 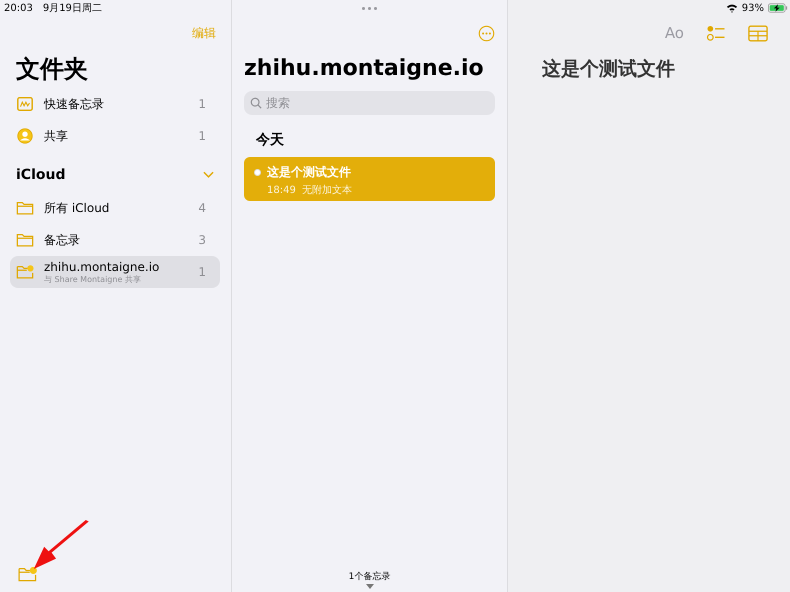 I want to click on folder-item: 备忘录 3, so click(x=115, y=240).